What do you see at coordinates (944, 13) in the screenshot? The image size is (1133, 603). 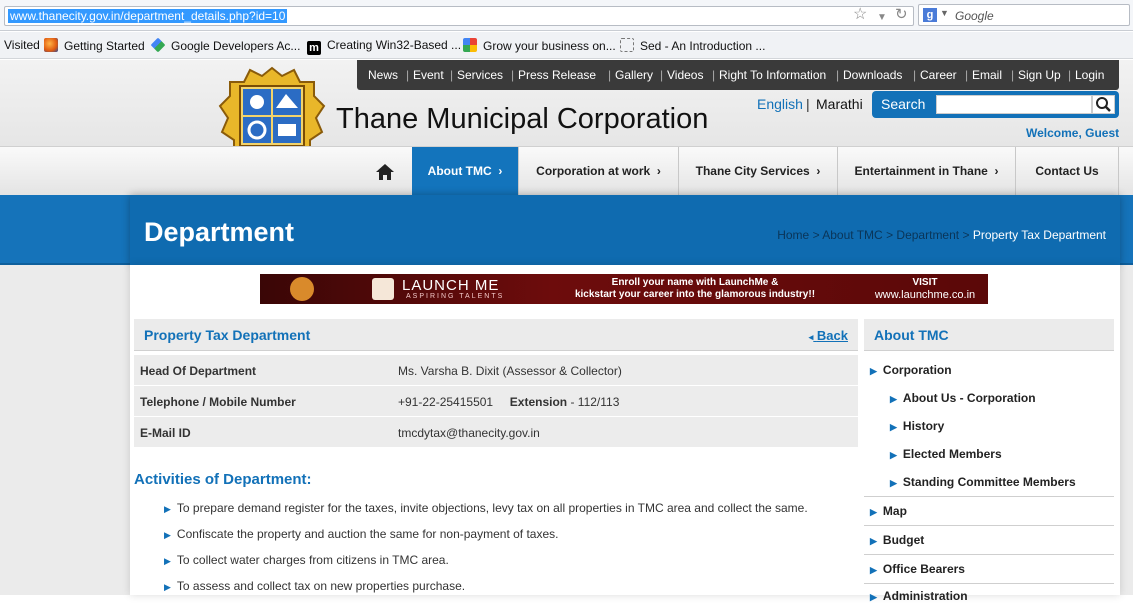 I see `search-engine-dropdown-icon: ▼` at bounding box center [944, 13].